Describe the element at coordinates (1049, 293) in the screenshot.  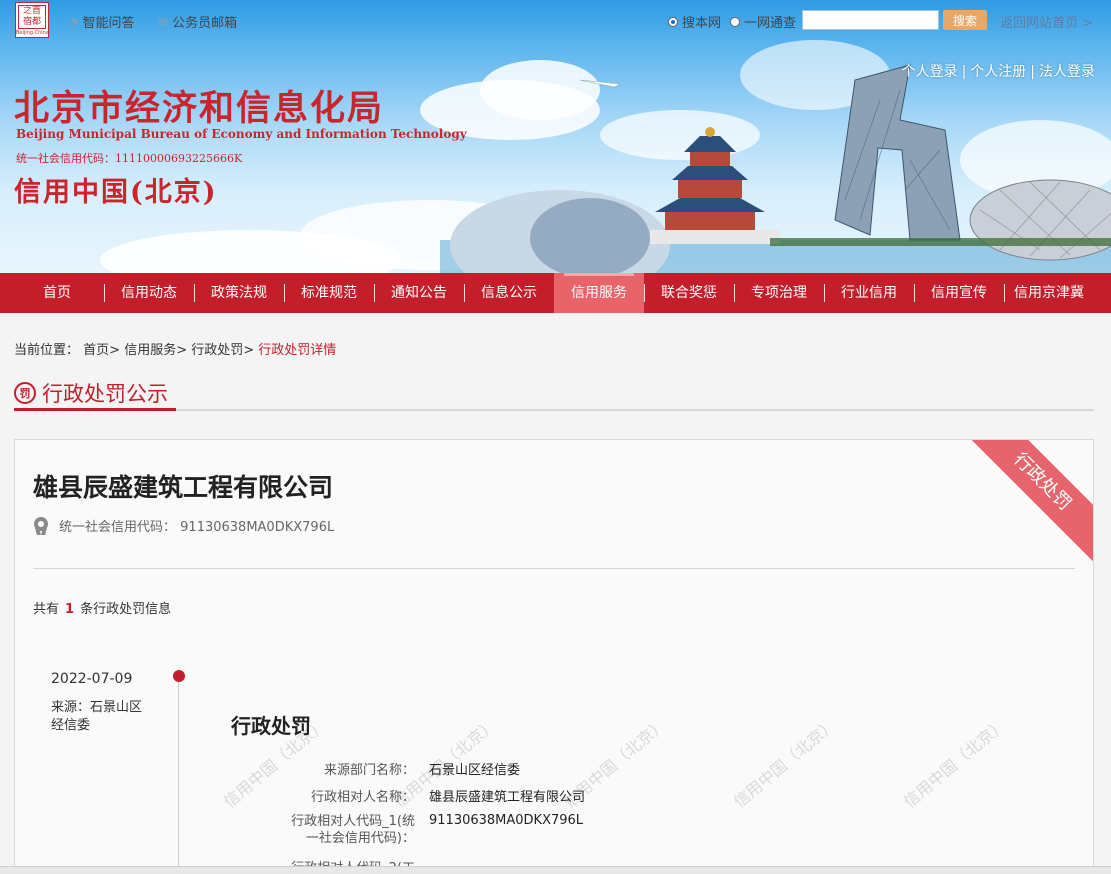
I see `nav-jingjinji: 信用京津冀` at that location.